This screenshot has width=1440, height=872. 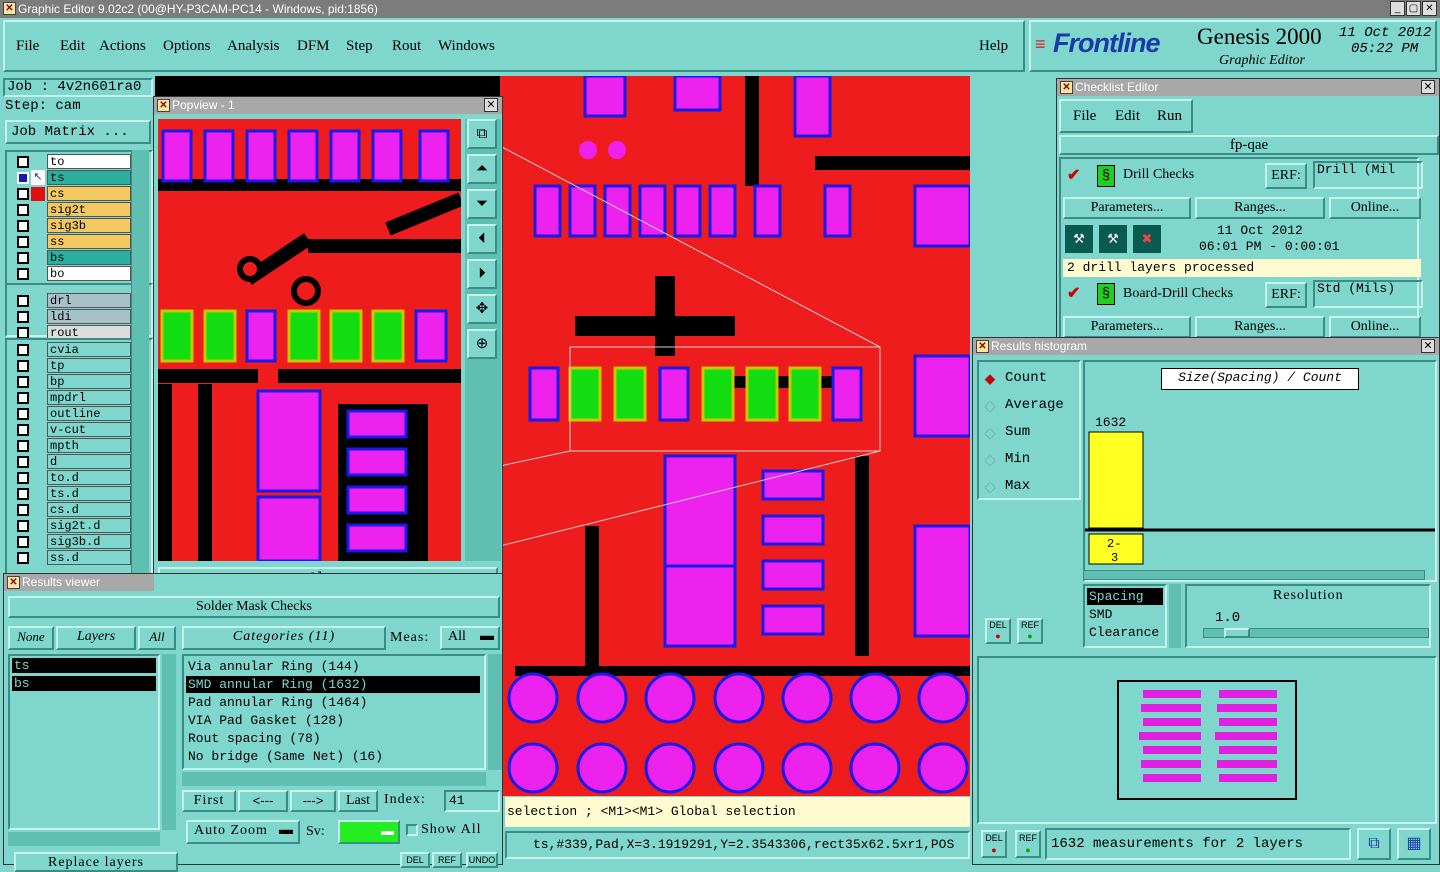 What do you see at coordinates (1125, 596) in the screenshot?
I see `histogram-type-item: Spacing` at bounding box center [1125, 596].